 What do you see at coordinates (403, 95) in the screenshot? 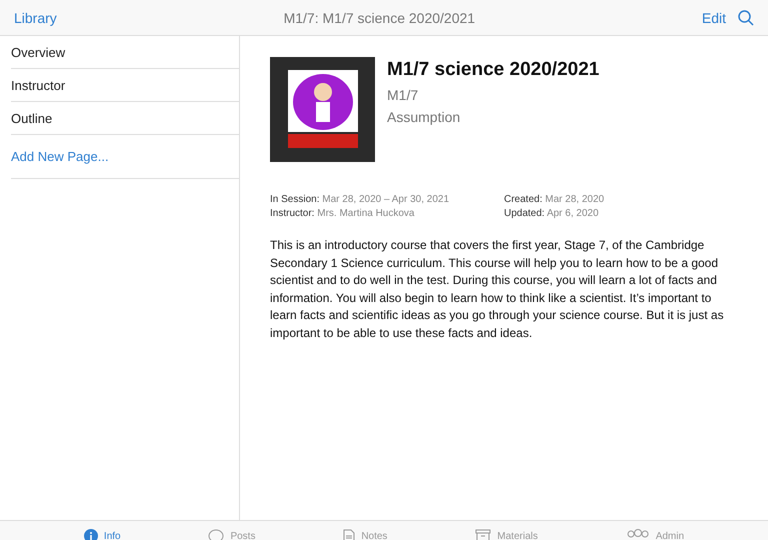
I see `course-code: M1/7` at bounding box center [403, 95].